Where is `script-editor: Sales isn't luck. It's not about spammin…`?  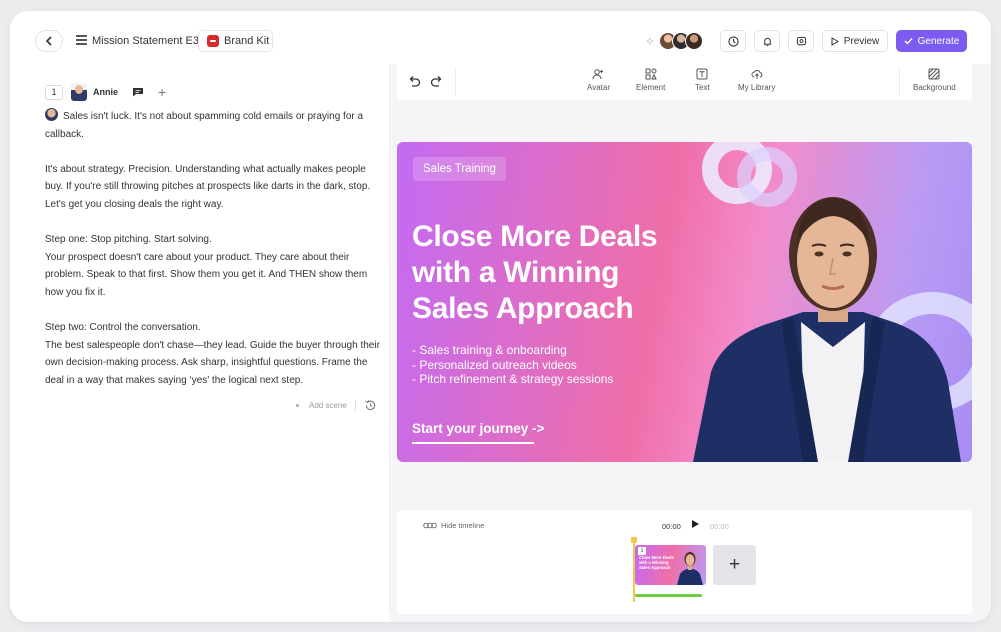 script-editor: Sales isn't luck. It's not about spammin… is located at coordinates (212, 249).